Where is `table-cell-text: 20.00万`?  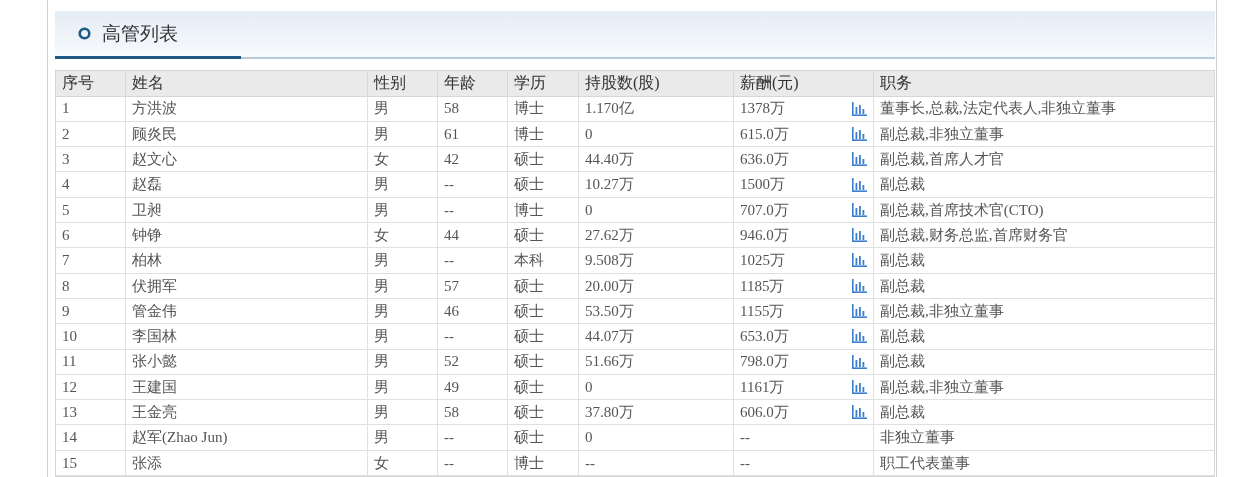 table-cell-text: 20.00万 is located at coordinates (609, 286).